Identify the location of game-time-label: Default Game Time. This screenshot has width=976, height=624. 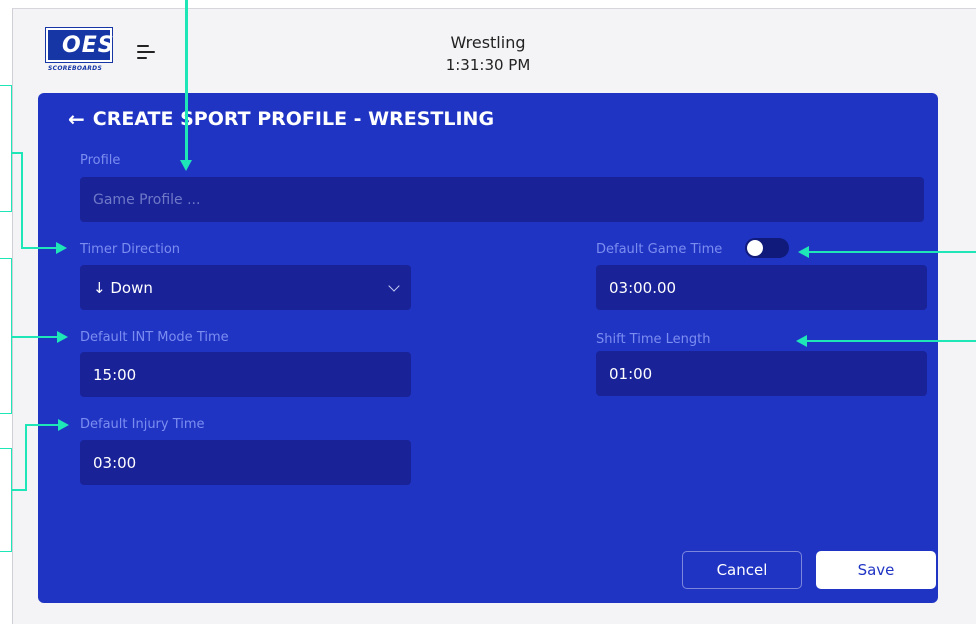
(659, 249).